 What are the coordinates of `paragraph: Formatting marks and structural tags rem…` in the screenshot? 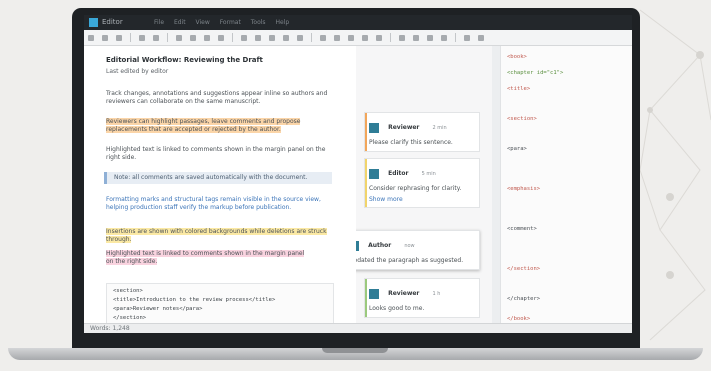 It's located at (221, 204).